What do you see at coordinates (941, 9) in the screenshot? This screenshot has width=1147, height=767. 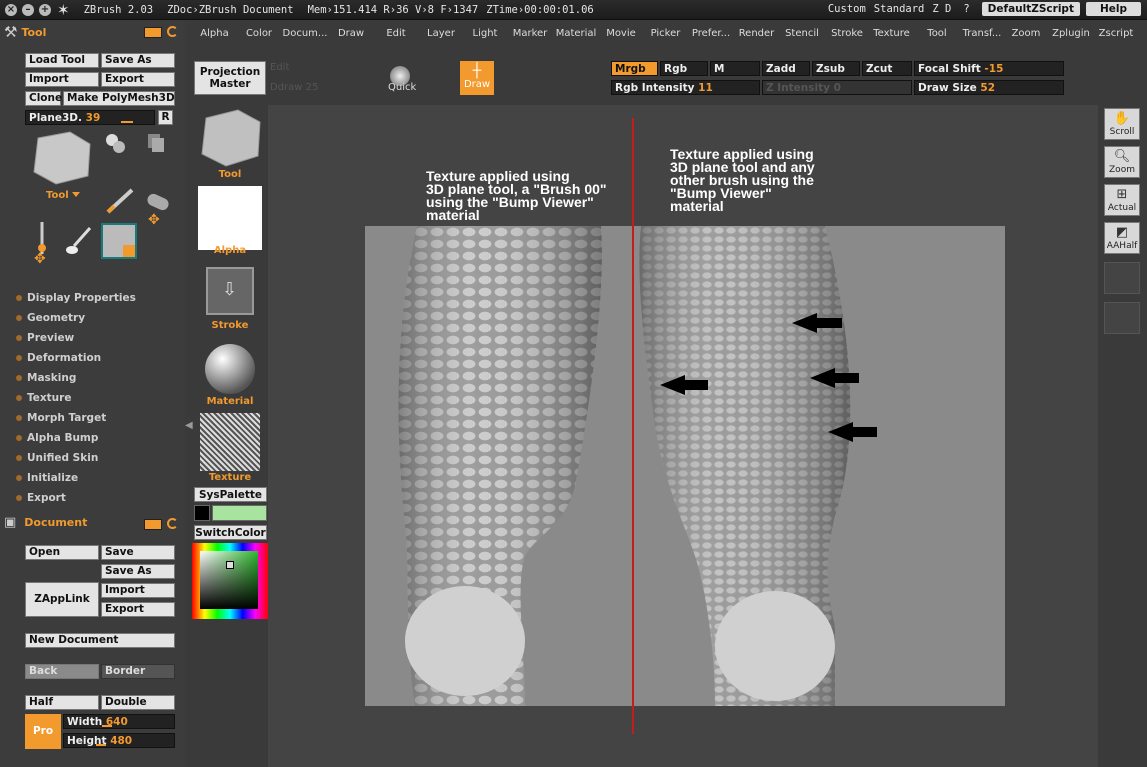 I see `zd-button: Z D` at bounding box center [941, 9].